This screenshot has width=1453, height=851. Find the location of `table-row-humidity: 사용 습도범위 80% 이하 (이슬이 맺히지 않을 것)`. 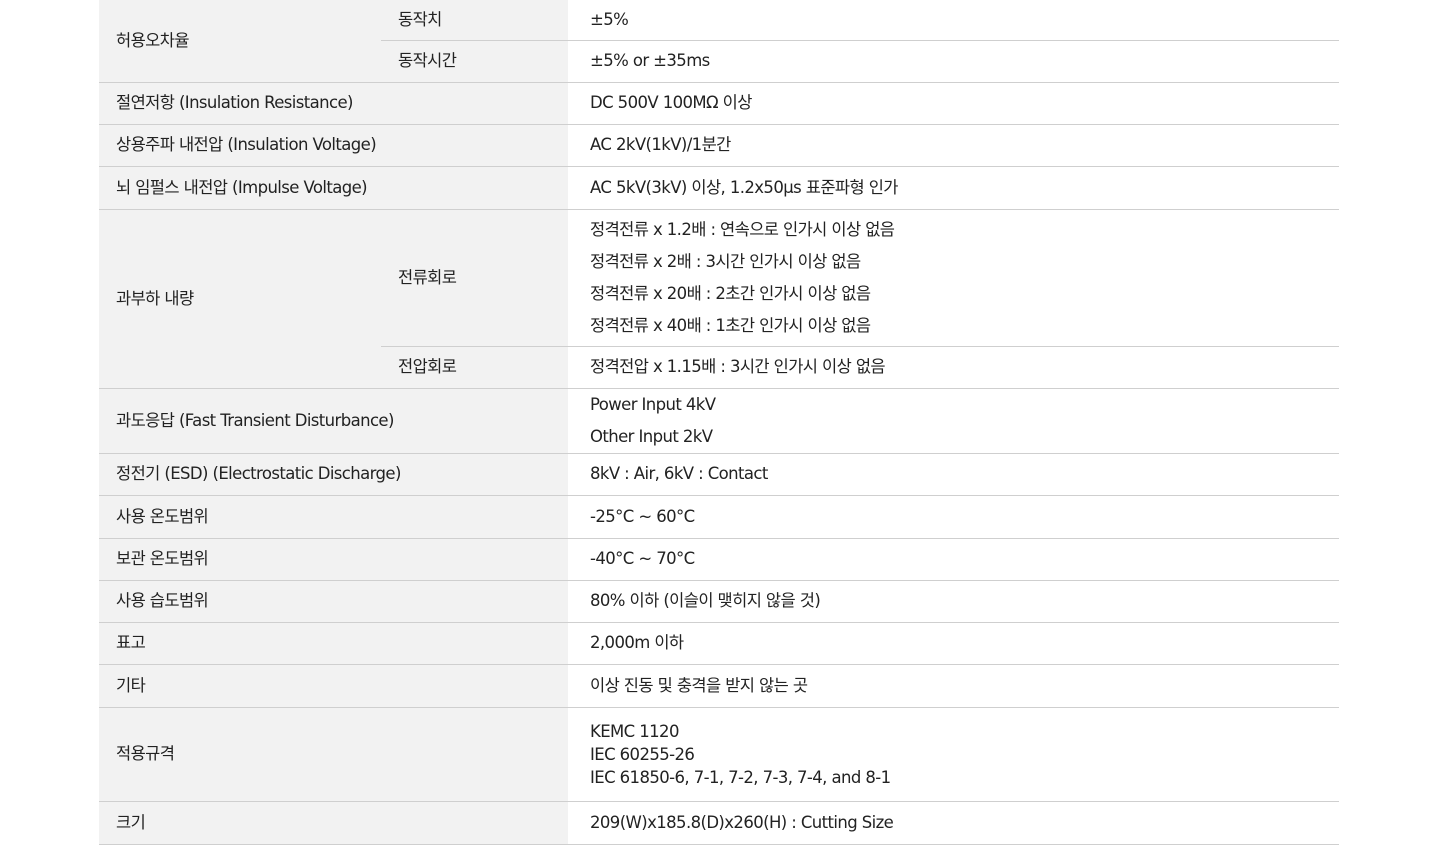

table-row-humidity: 사용 습도범위 80% 이하 (이슬이 맺히지 않을 것) is located at coordinates (719, 601).